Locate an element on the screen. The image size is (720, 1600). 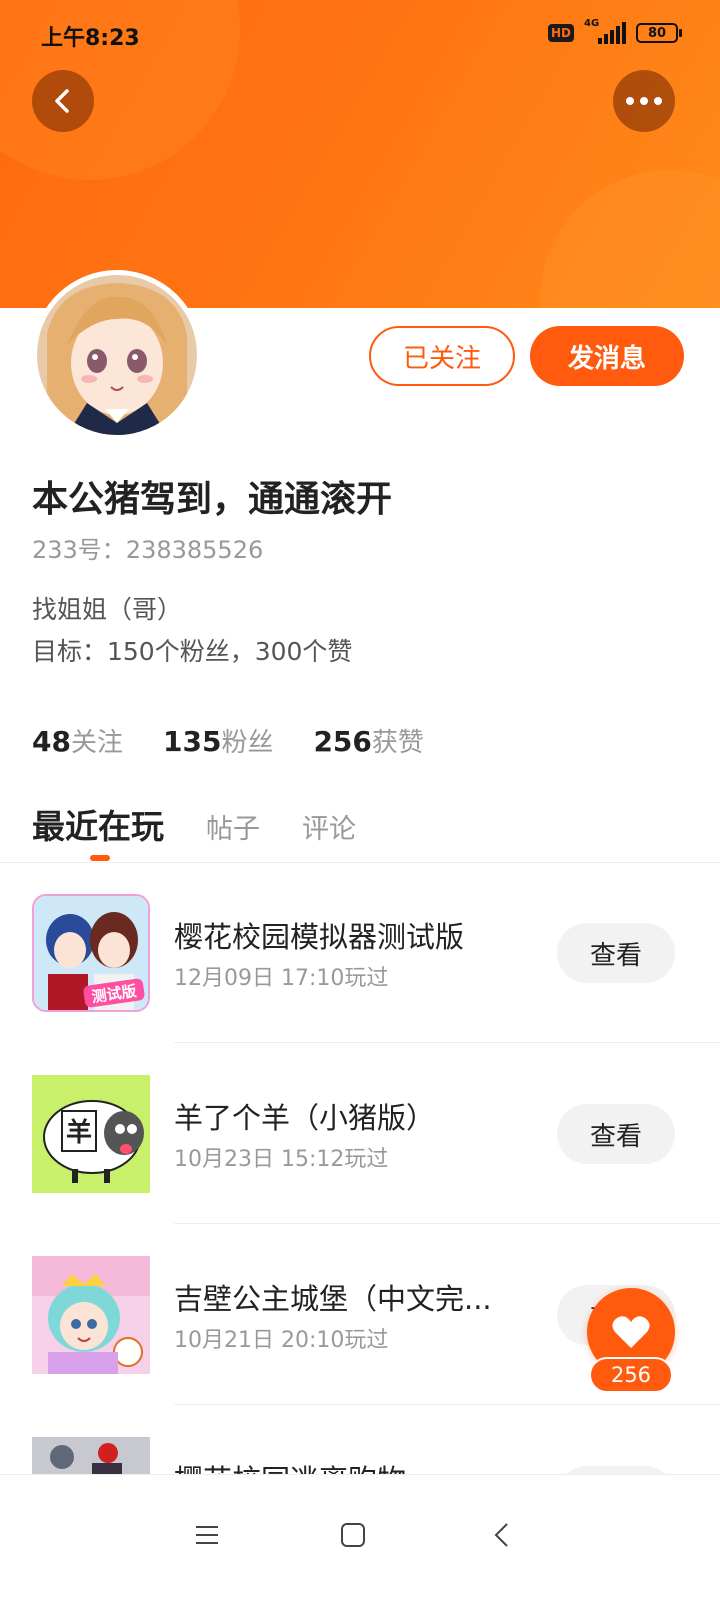
avatar is located at coordinates (117, 355).